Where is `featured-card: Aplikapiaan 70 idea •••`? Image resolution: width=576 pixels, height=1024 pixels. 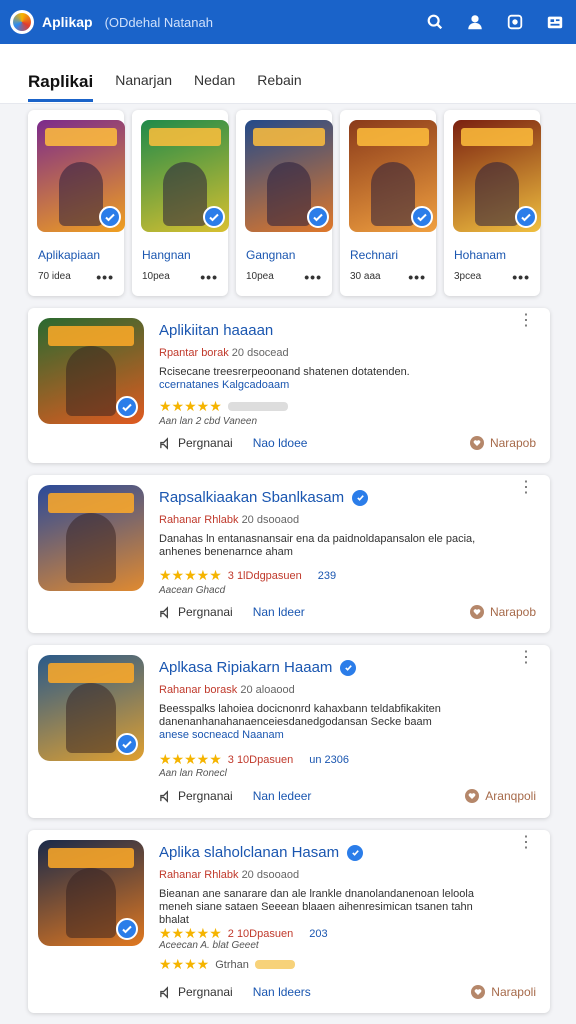
featured-card: Aplikapiaan 70 idea ••• is located at coordinates (76, 203).